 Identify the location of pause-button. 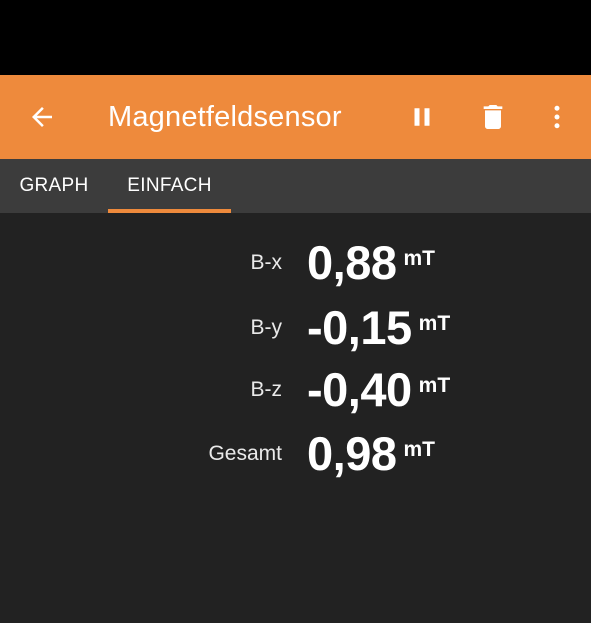
(422, 117).